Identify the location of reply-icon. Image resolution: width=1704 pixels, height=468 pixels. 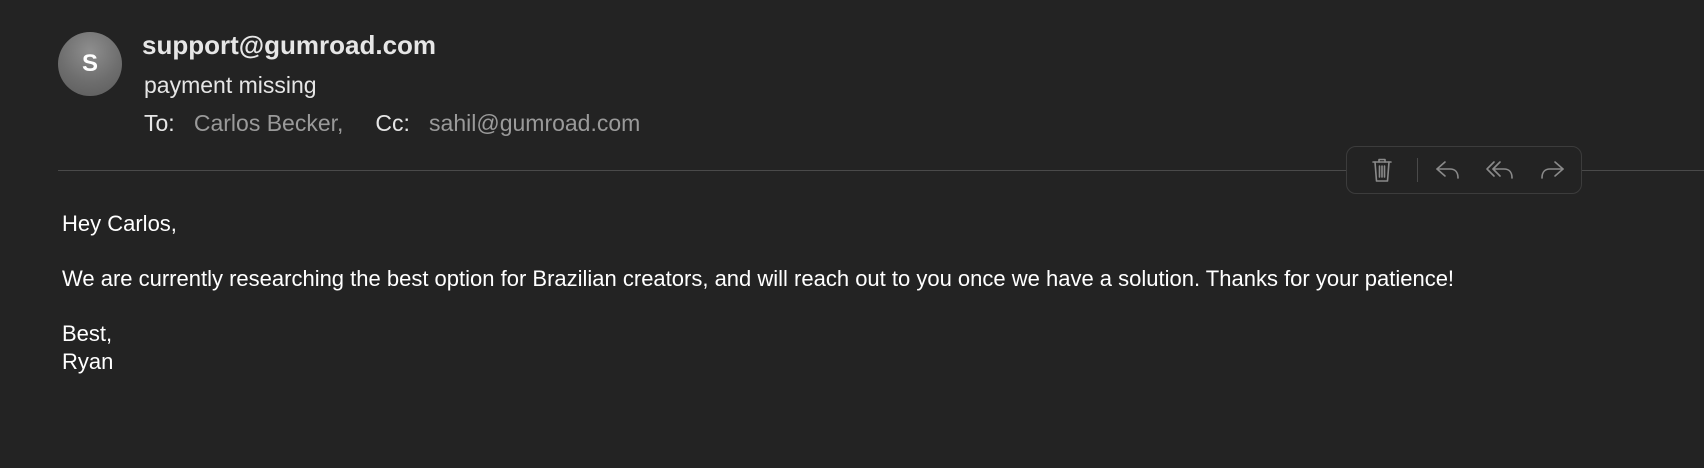
(1447, 170).